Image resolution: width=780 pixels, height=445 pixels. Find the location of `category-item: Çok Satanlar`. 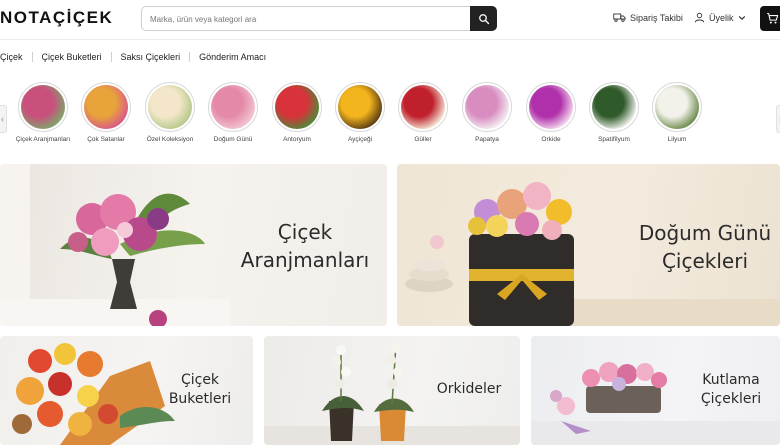

category-item: Çok Satanlar is located at coordinates (106, 113).